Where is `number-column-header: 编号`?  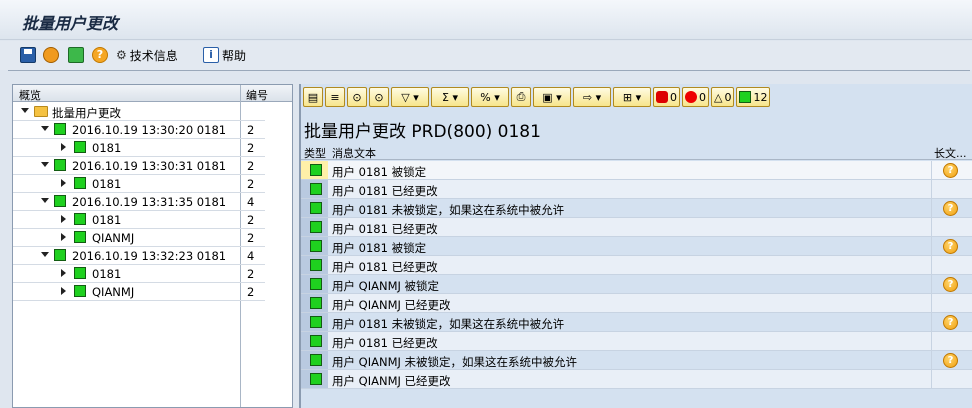 number-column-header: 编号 is located at coordinates (257, 95).